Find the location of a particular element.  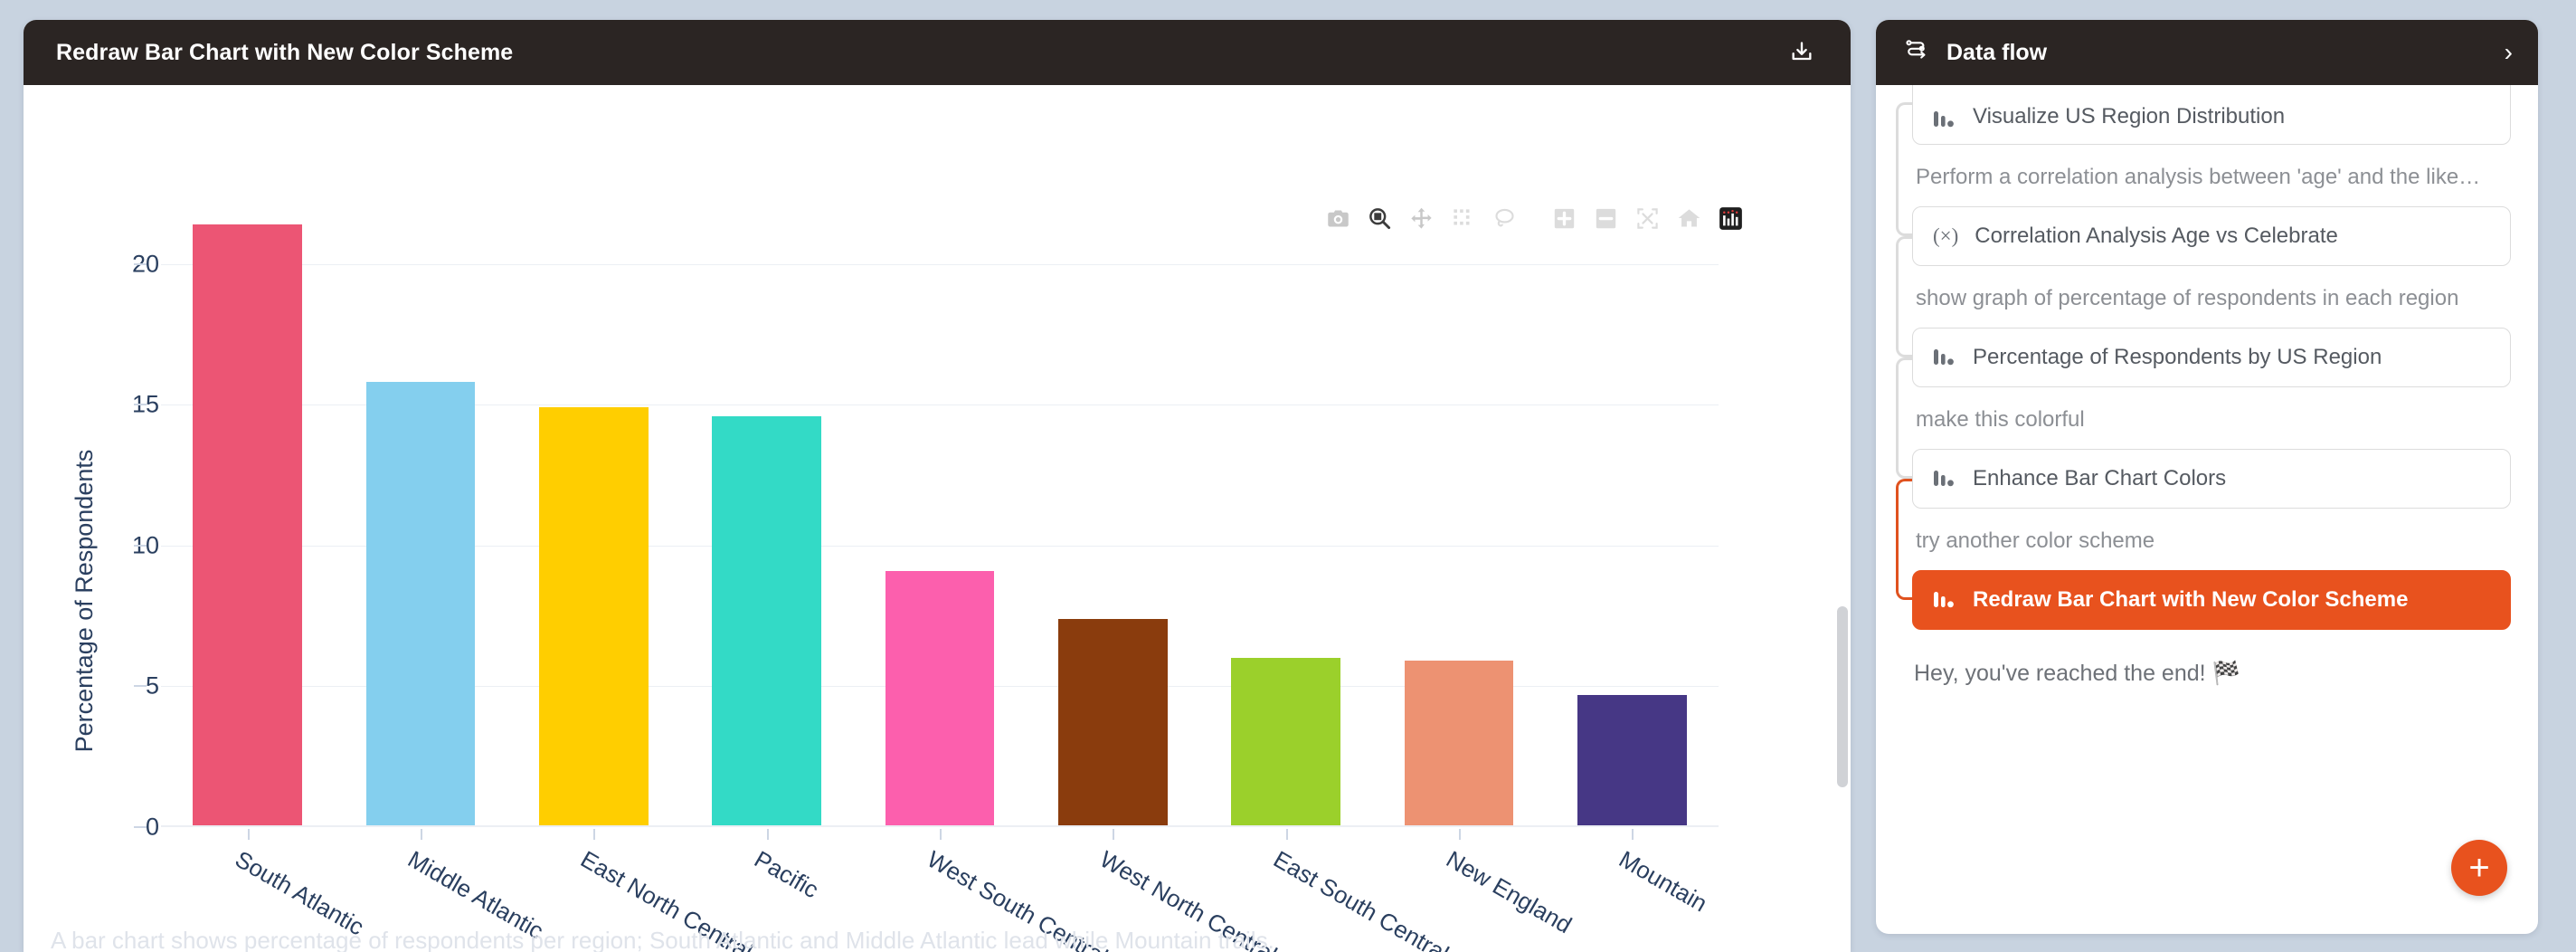

flow-step-wrapper: (×) Correlation Analysis Age vs Celebrate is located at coordinates (2202, 236).